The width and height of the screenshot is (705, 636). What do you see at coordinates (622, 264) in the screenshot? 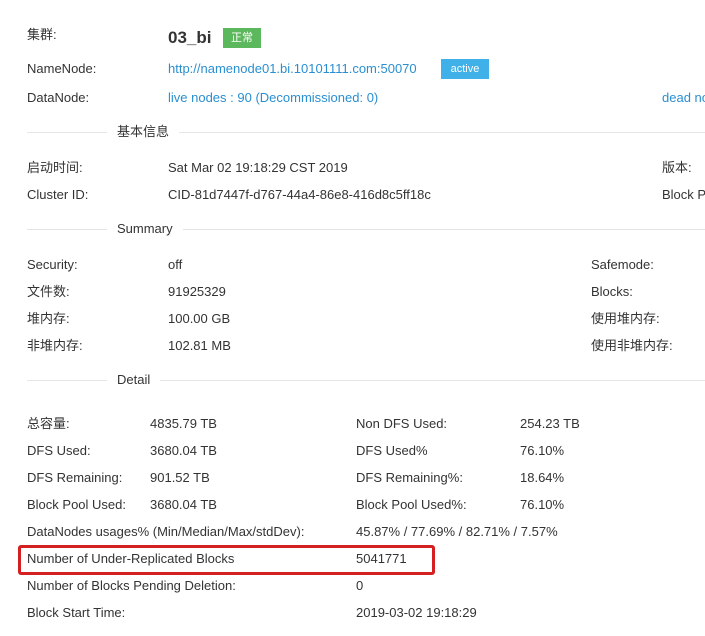
I see `safemode-label: Safemode:` at bounding box center [622, 264].